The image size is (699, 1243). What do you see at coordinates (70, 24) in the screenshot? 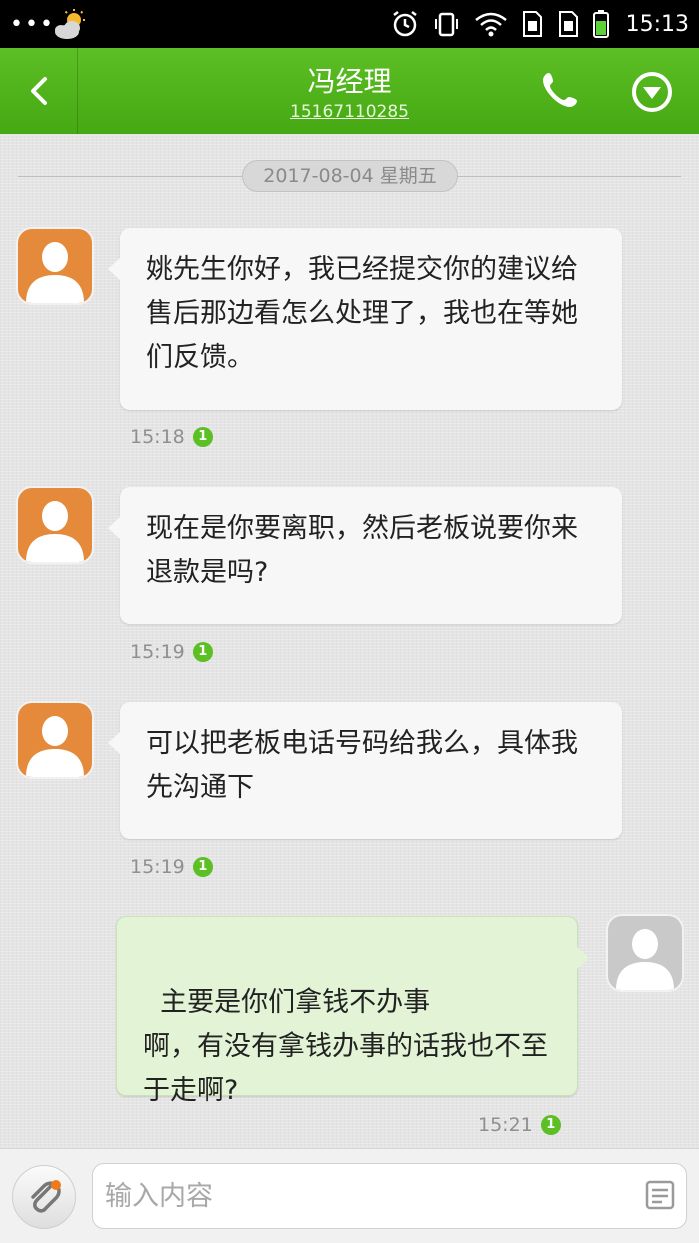
I see `weather-icon` at bounding box center [70, 24].